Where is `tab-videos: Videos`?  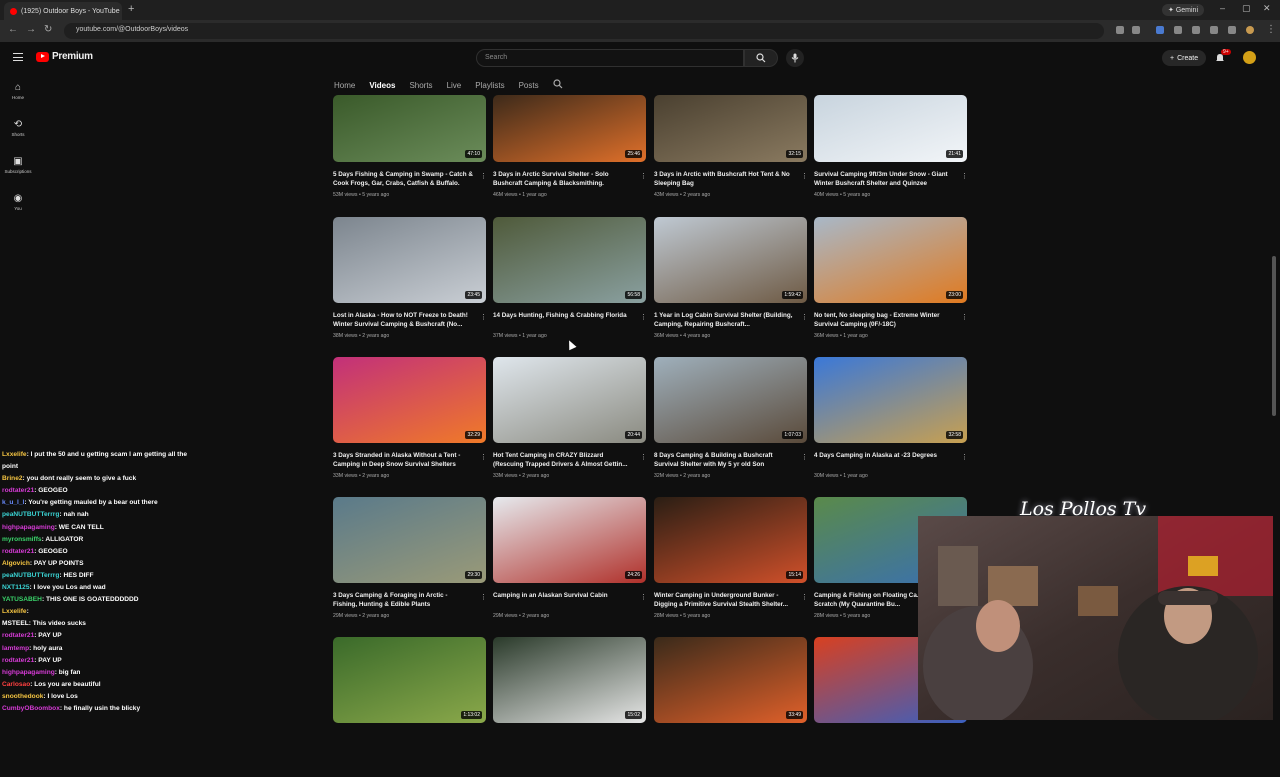
tab-videos: Videos is located at coordinates (382, 85).